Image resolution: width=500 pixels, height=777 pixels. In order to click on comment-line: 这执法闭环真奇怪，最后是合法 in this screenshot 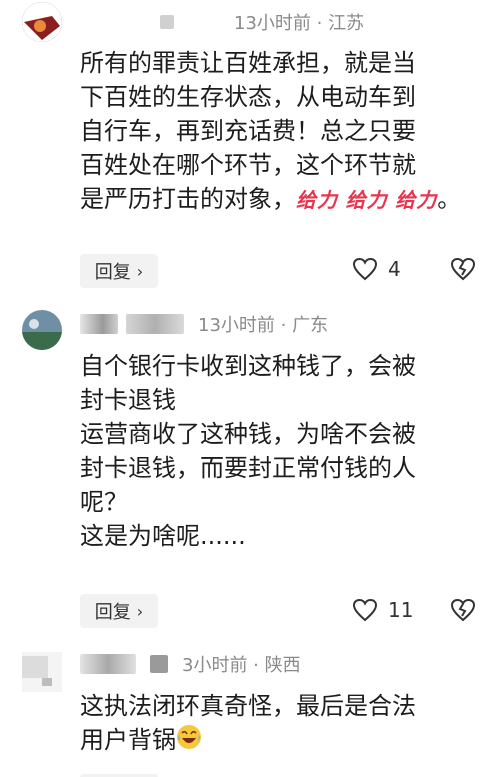, I will do `click(248, 706)`.